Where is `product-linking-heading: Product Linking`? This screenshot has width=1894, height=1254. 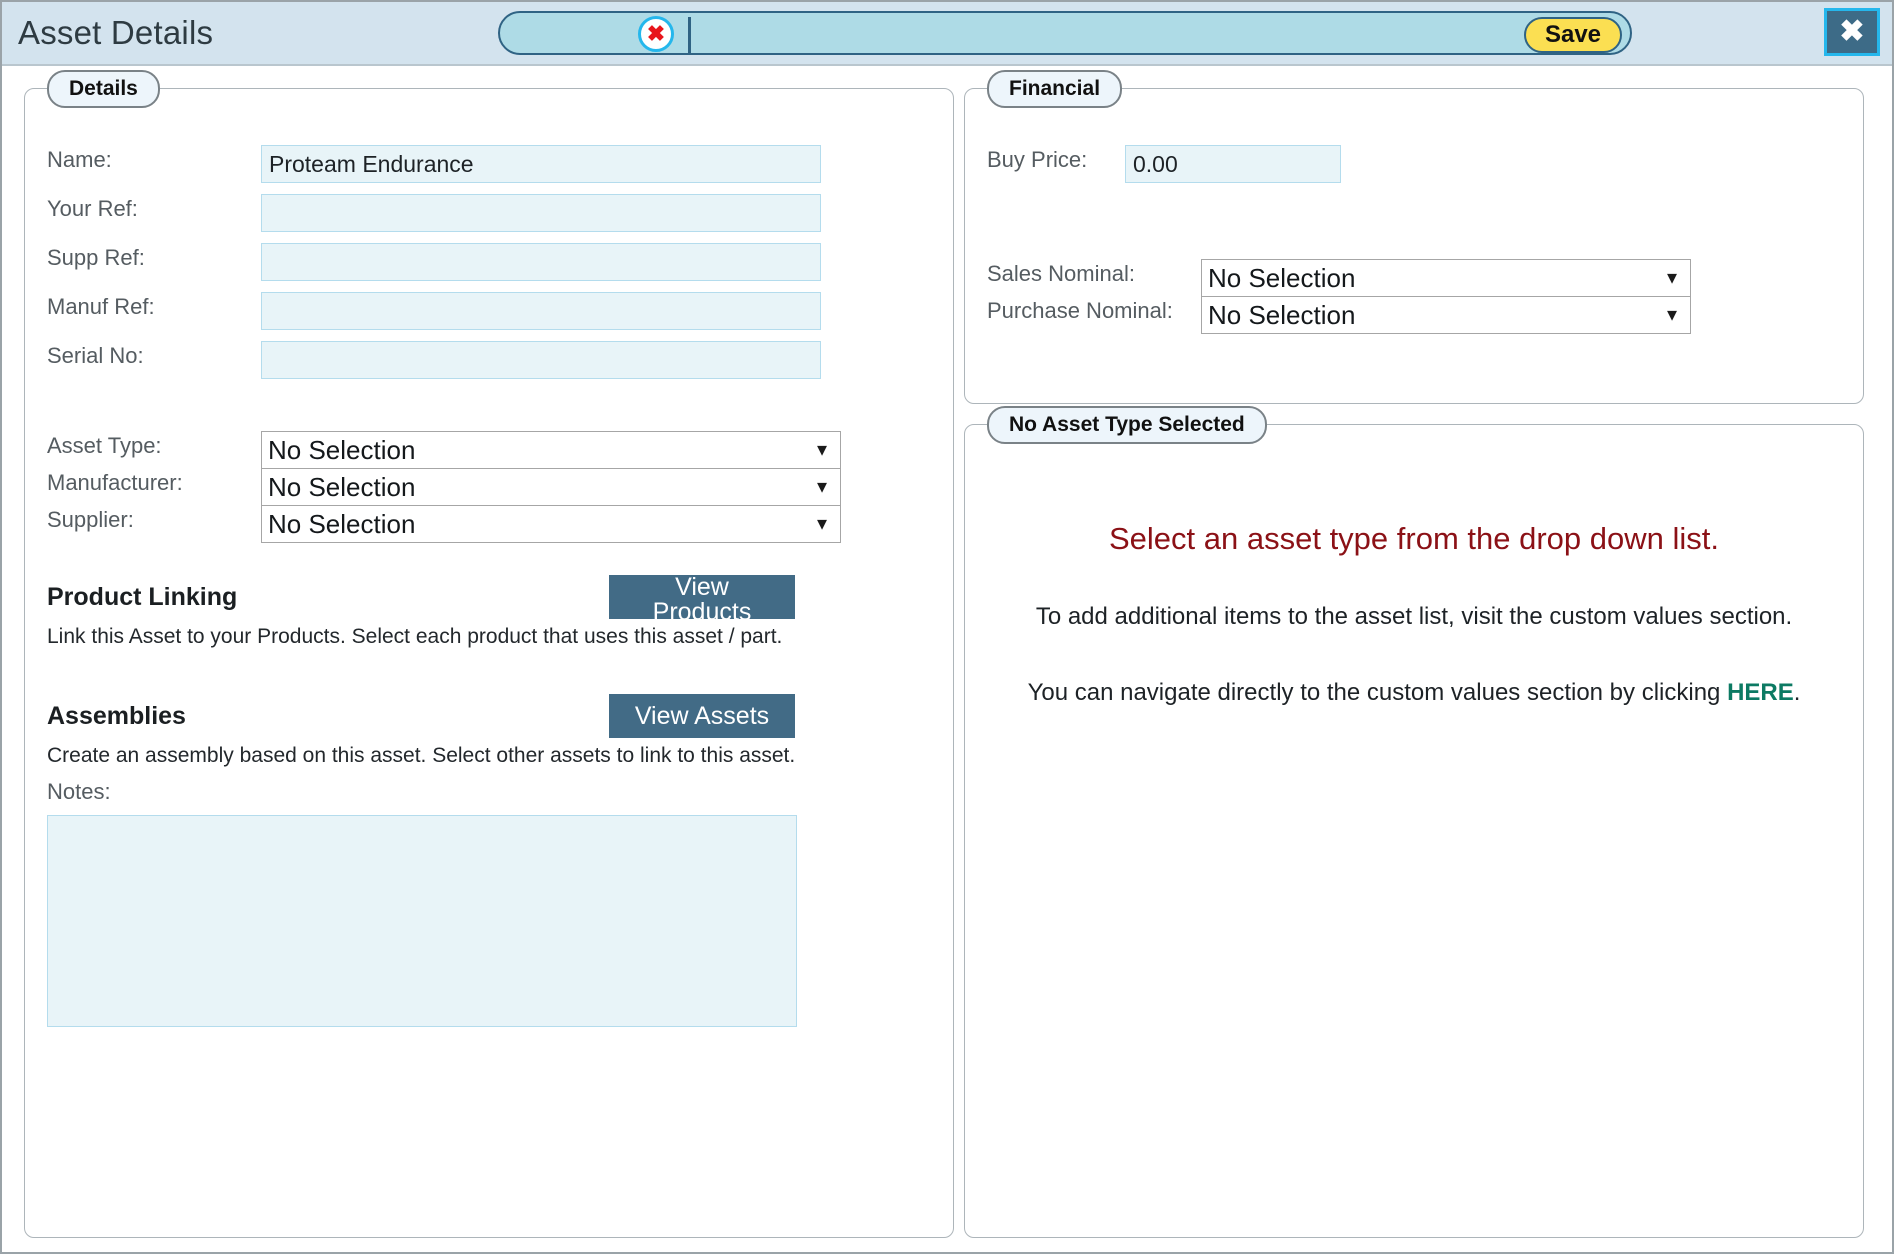 product-linking-heading: Product Linking is located at coordinates (142, 597).